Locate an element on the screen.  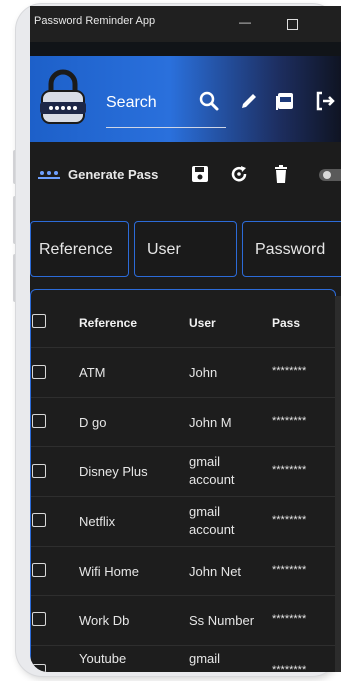
select-all-checkbox is located at coordinates (39, 321).